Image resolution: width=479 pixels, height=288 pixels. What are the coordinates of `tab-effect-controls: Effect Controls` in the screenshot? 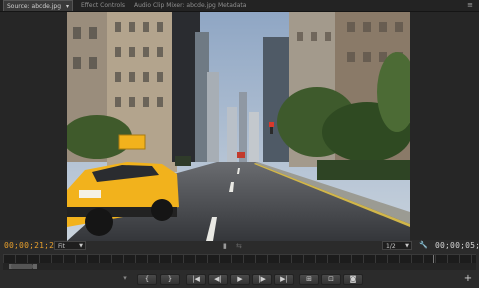 It's located at (103, 5).